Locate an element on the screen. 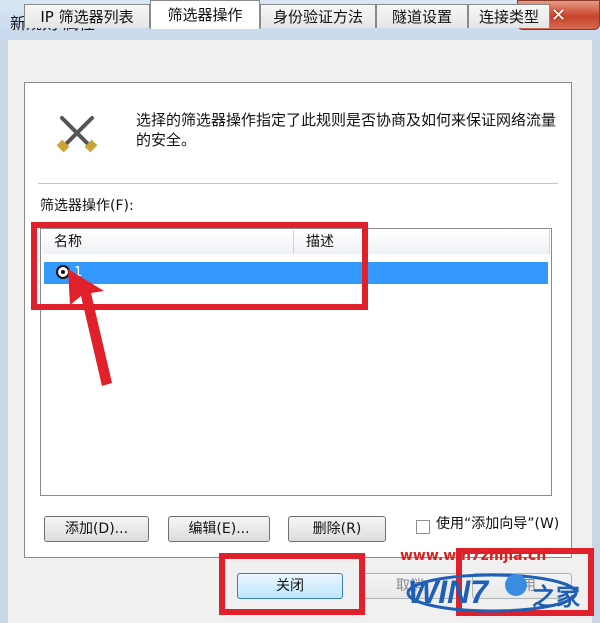 Image resolution: width=600 pixels, height=623 pixels. divider is located at coordinates (298, 183).